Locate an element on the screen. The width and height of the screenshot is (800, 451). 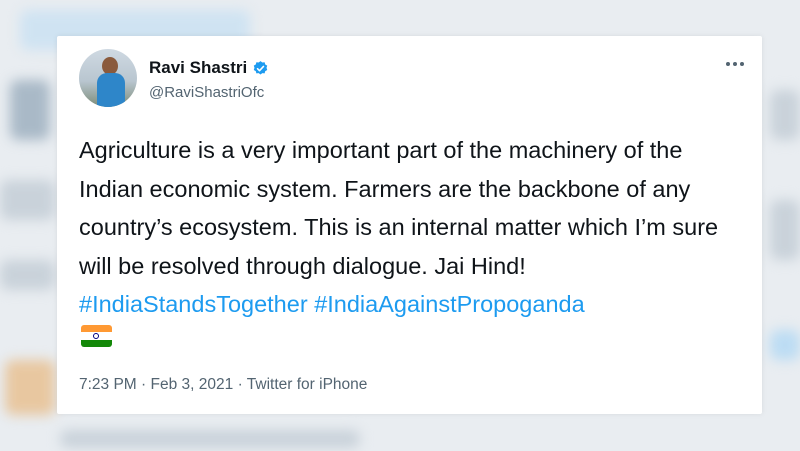
author-display-name: Ravi Shastri is located at coordinates (198, 68).